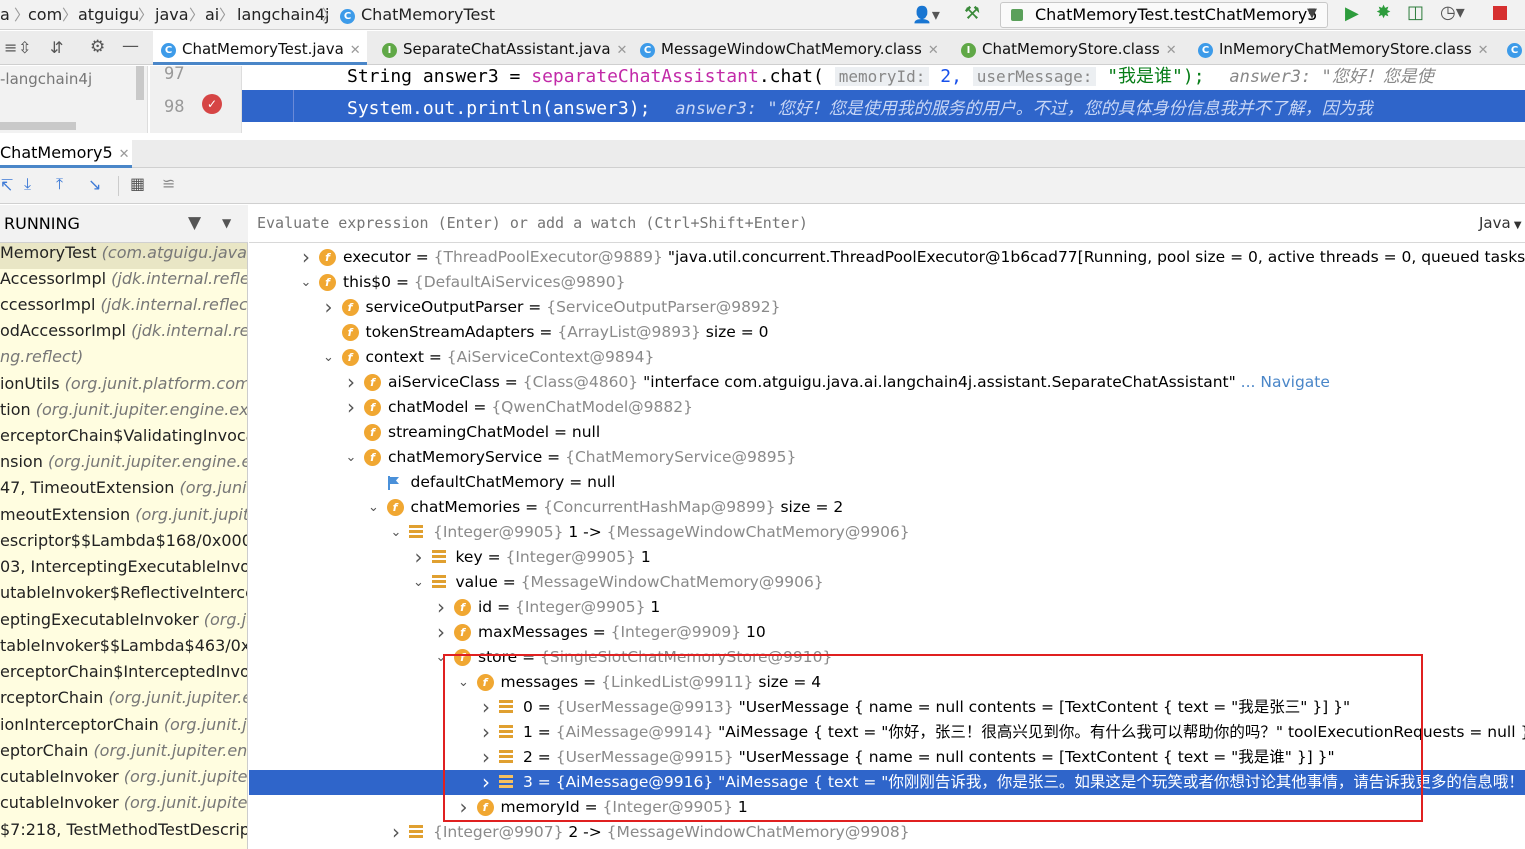 The width and height of the screenshot is (1525, 849). Describe the element at coordinates (56, 47) in the screenshot. I see `collapse-icon: ⇵` at that location.